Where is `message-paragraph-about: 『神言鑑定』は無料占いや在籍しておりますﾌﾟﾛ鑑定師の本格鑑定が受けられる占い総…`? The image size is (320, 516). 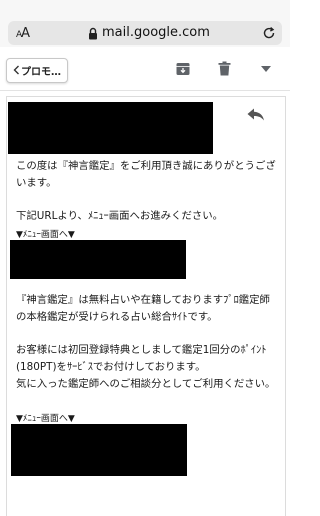 message-paragraph-about: 『神言鑑定』は無料占いや在籍しておりますﾌﾟﾛ鑑定師の本格鑑定が受けられる占い総… is located at coordinates (143, 308).